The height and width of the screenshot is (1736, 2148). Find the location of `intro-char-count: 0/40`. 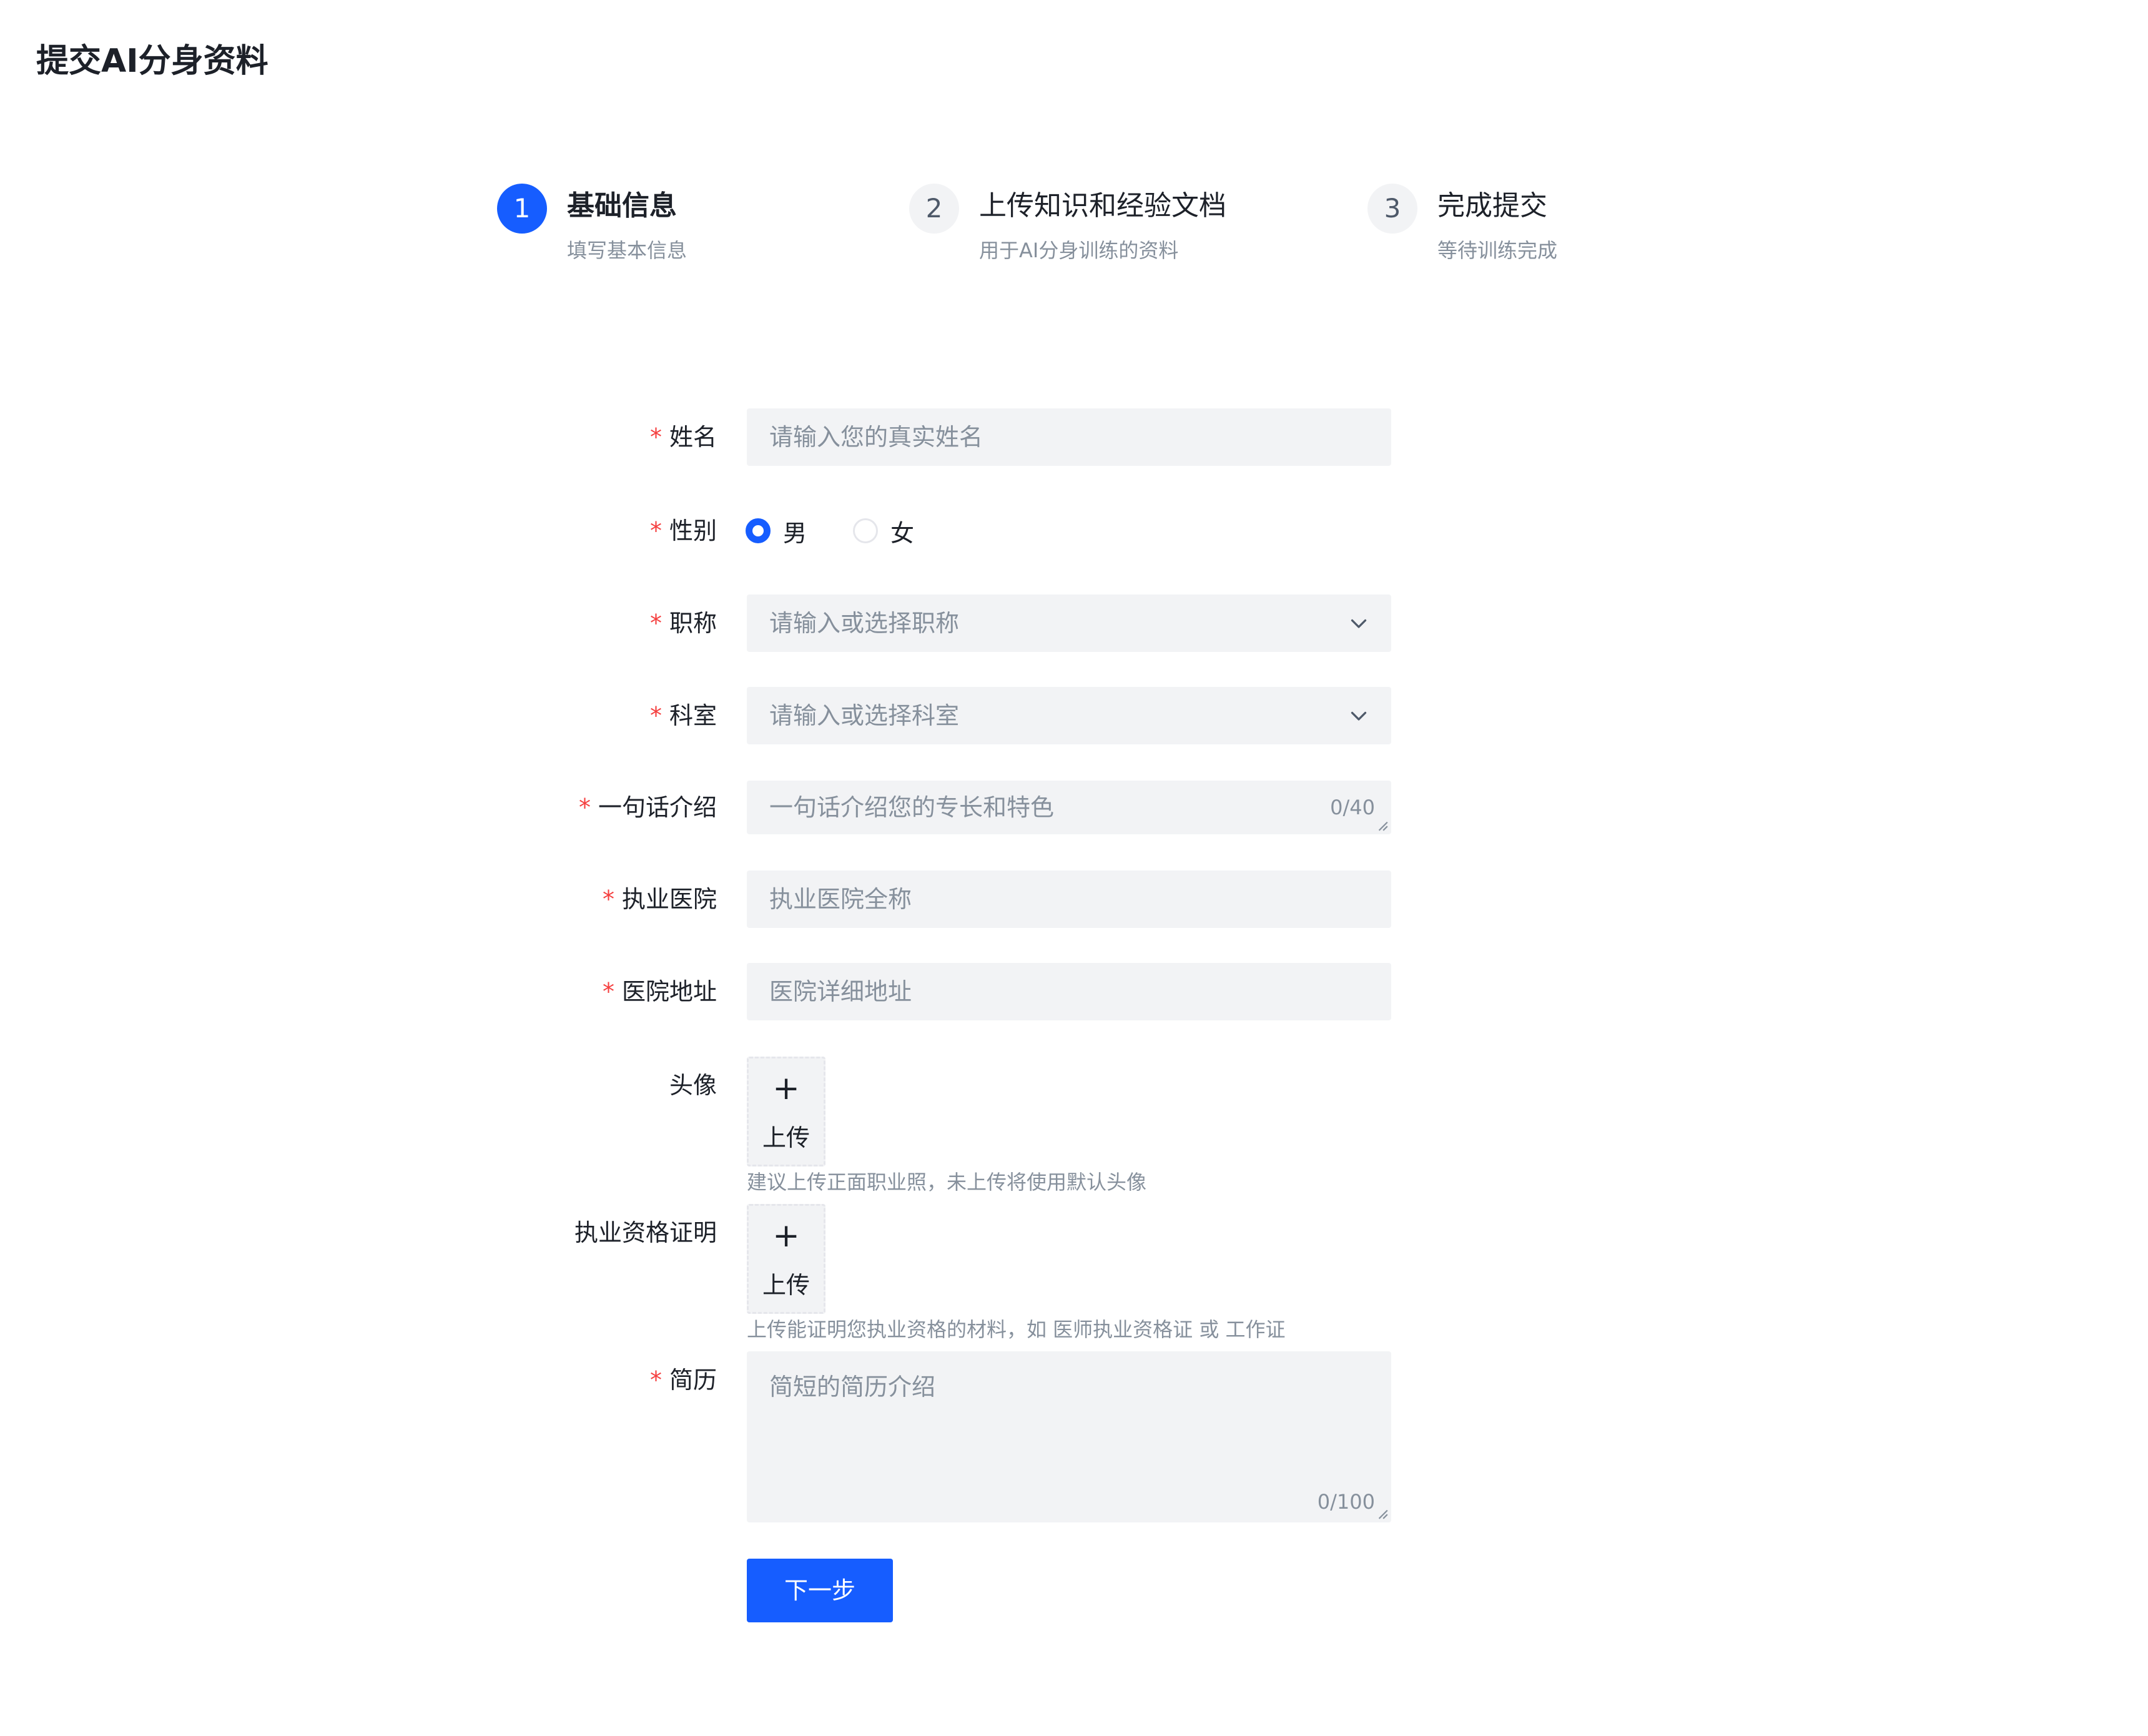

intro-char-count: 0/40 is located at coordinates (1353, 807).